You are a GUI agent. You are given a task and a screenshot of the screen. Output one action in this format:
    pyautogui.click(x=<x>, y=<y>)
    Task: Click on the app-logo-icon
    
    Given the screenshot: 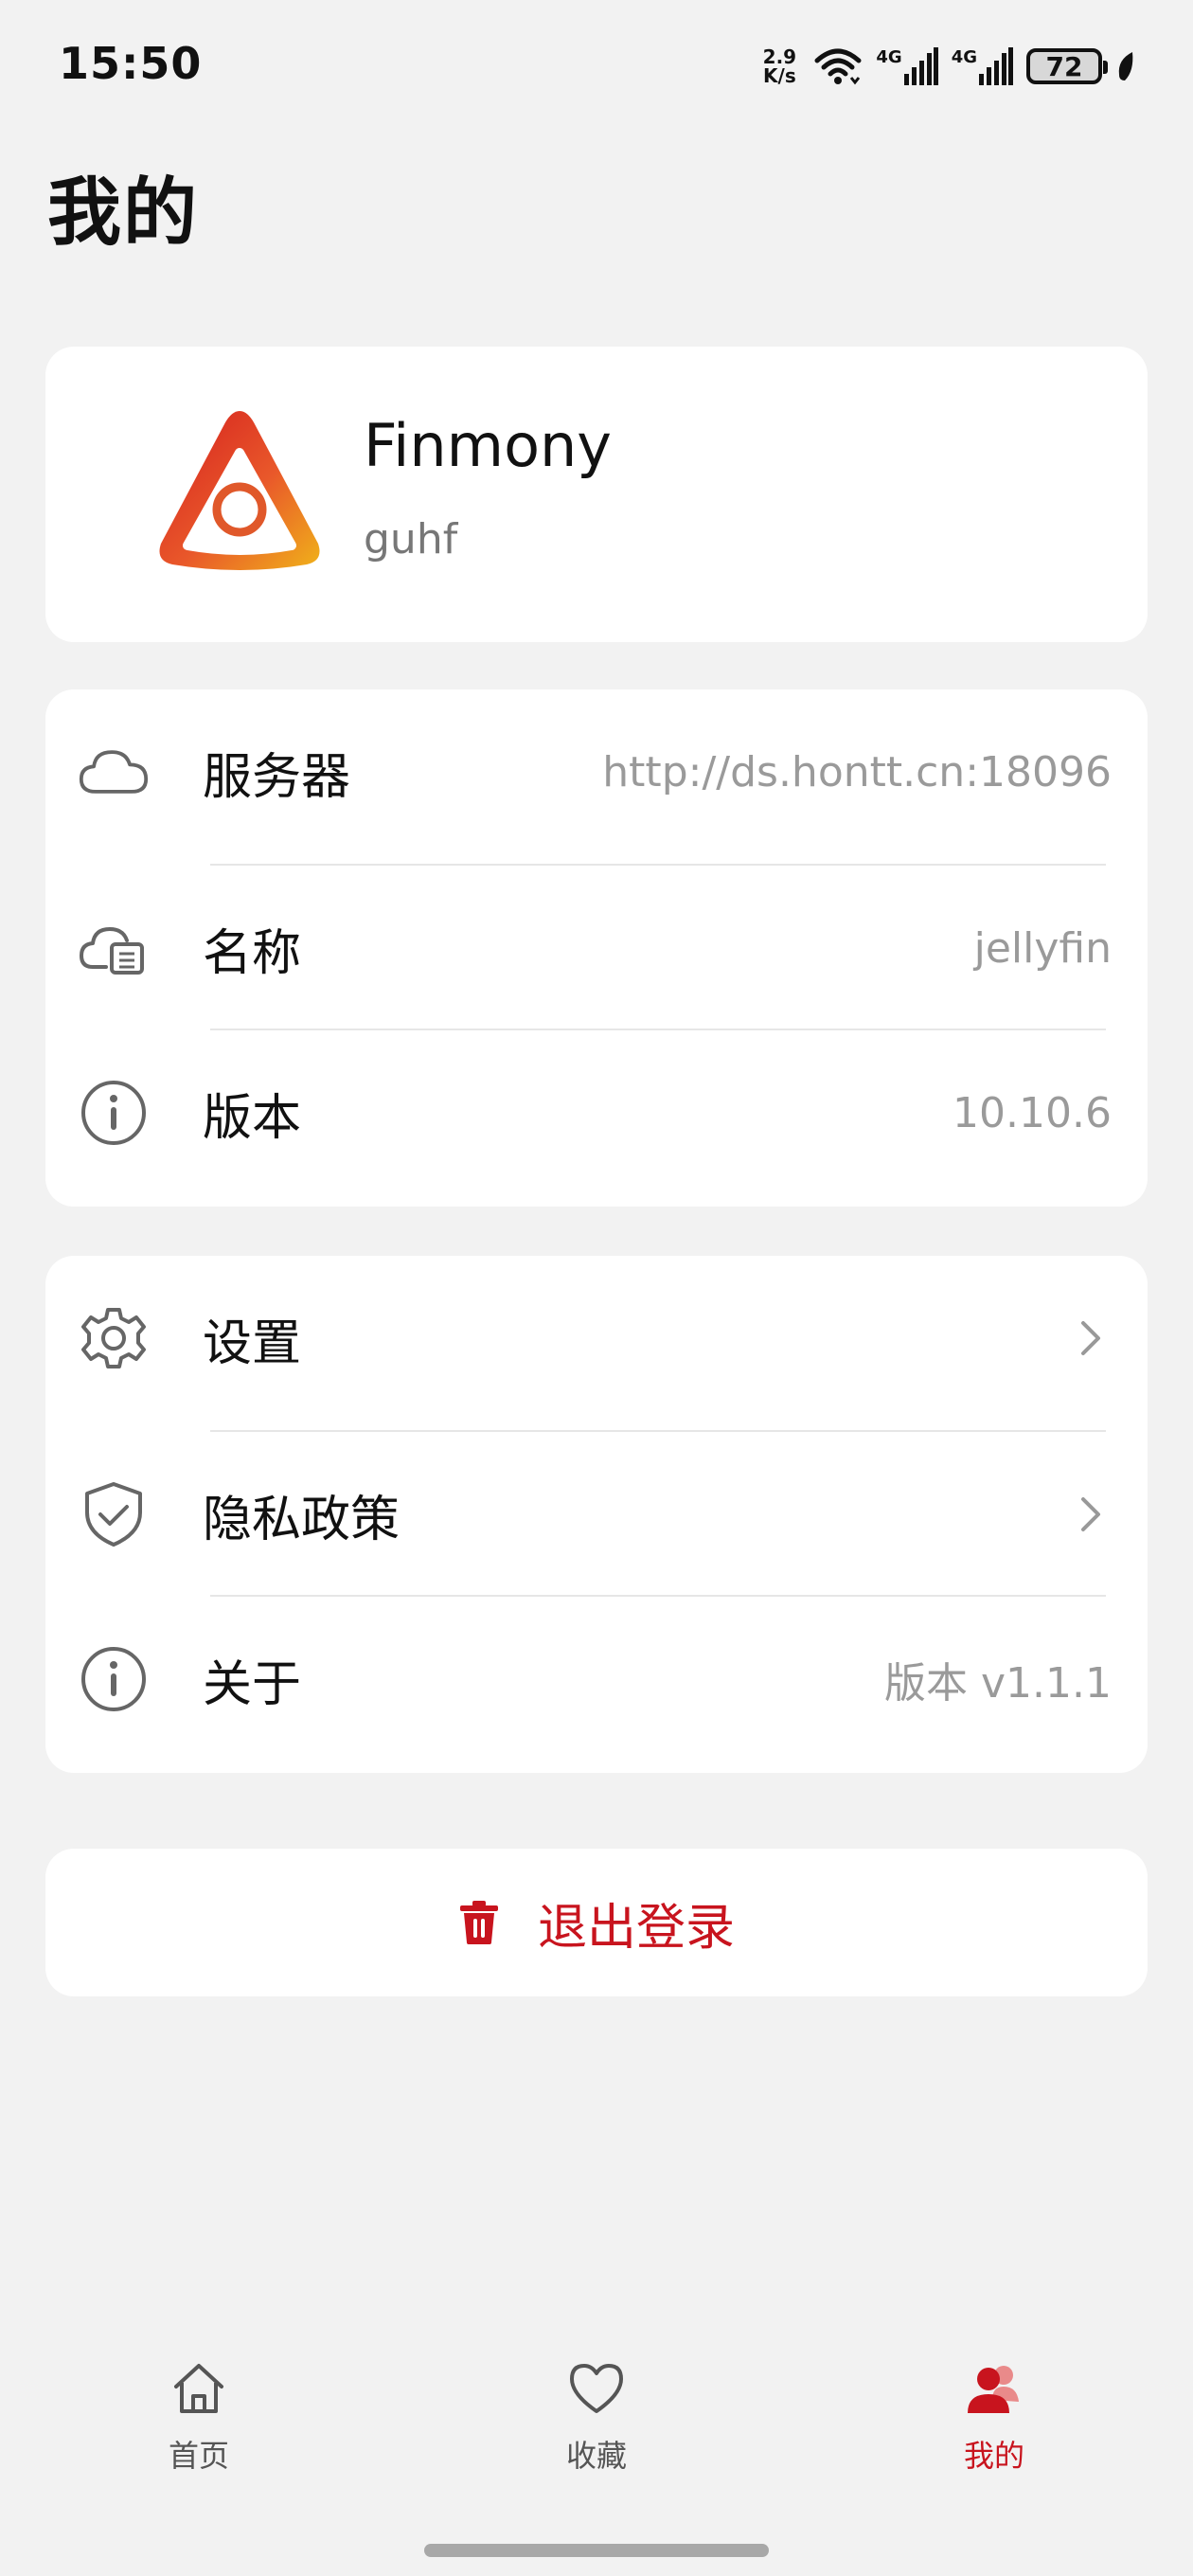 What is the action you would take?
    pyautogui.click(x=239, y=490)
    